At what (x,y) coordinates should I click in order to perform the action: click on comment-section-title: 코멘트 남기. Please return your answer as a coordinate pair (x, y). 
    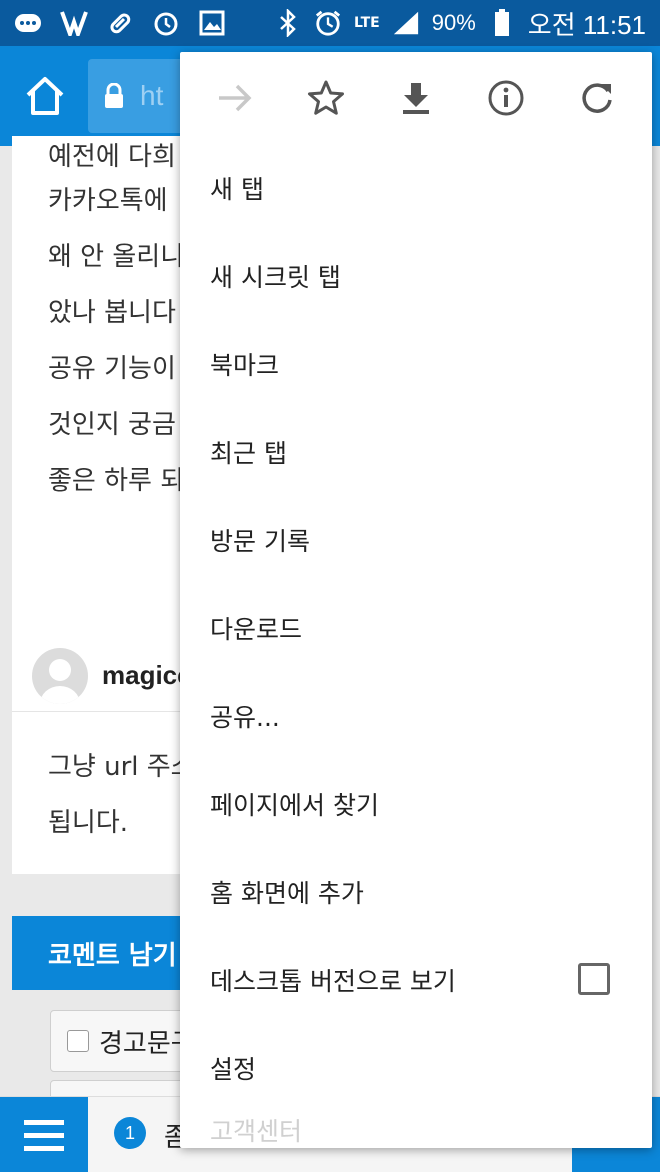
    Looking at the image, I should click on (112, 955).